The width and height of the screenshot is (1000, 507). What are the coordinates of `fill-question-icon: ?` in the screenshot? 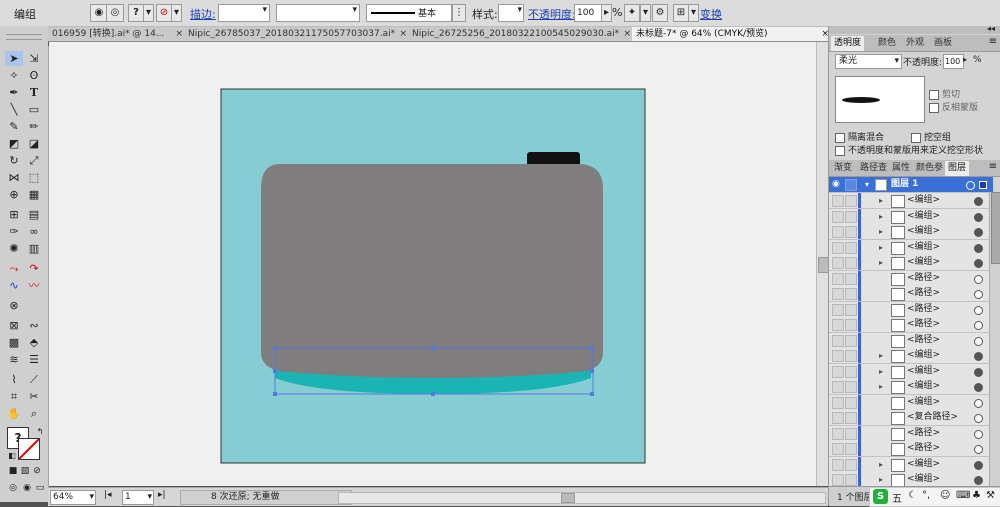 It's located at (136, 13).